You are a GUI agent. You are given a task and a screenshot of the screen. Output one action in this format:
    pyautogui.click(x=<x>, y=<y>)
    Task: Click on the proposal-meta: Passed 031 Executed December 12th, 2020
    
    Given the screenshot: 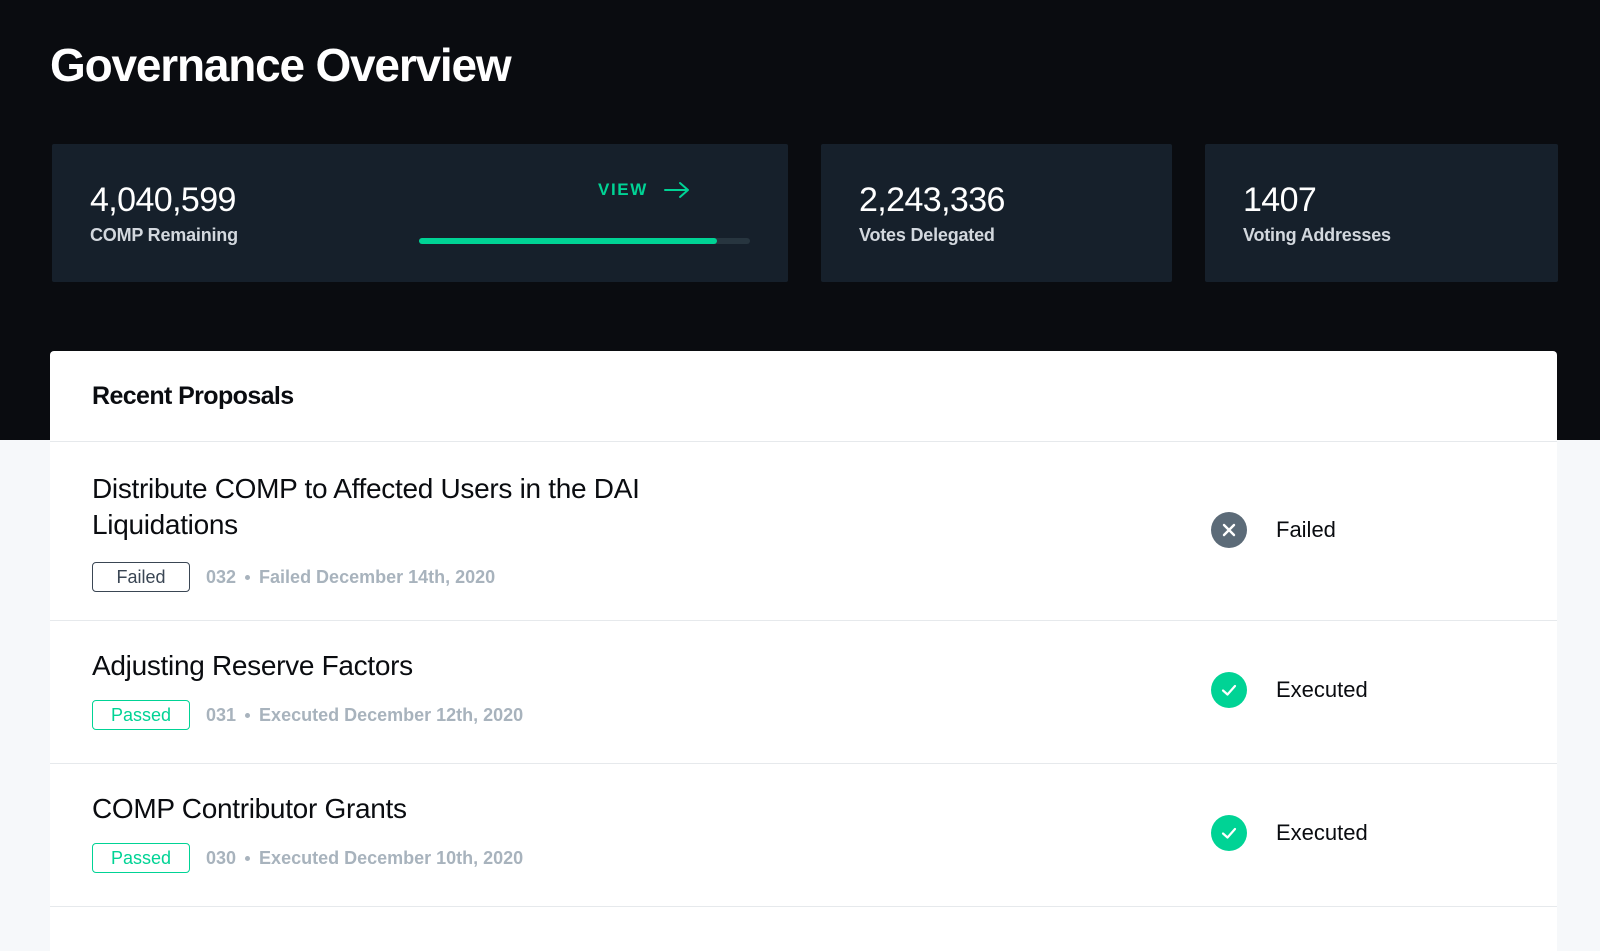 What is the action you would take?
    pyautogui.click(x=307, y=715)
    